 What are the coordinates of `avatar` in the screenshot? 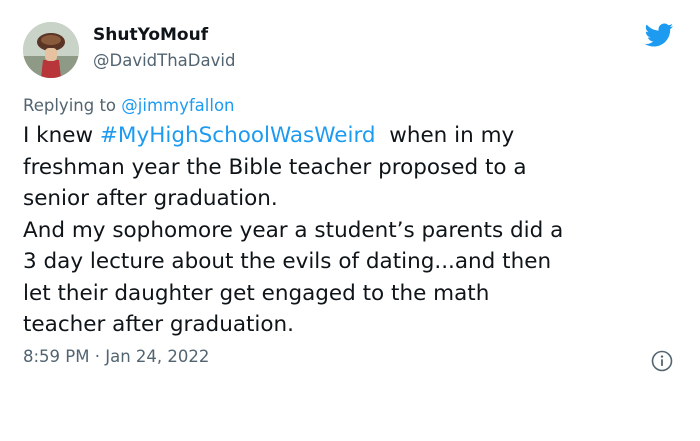 It's located at (51, 50).